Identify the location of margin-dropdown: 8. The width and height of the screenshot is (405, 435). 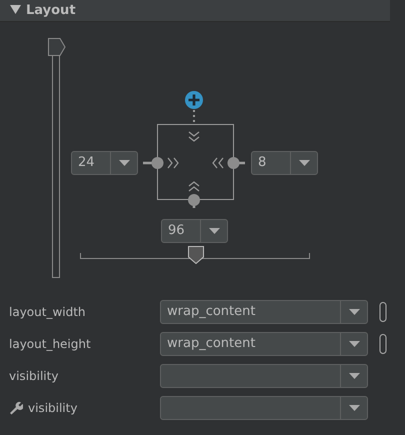
(284, 163).